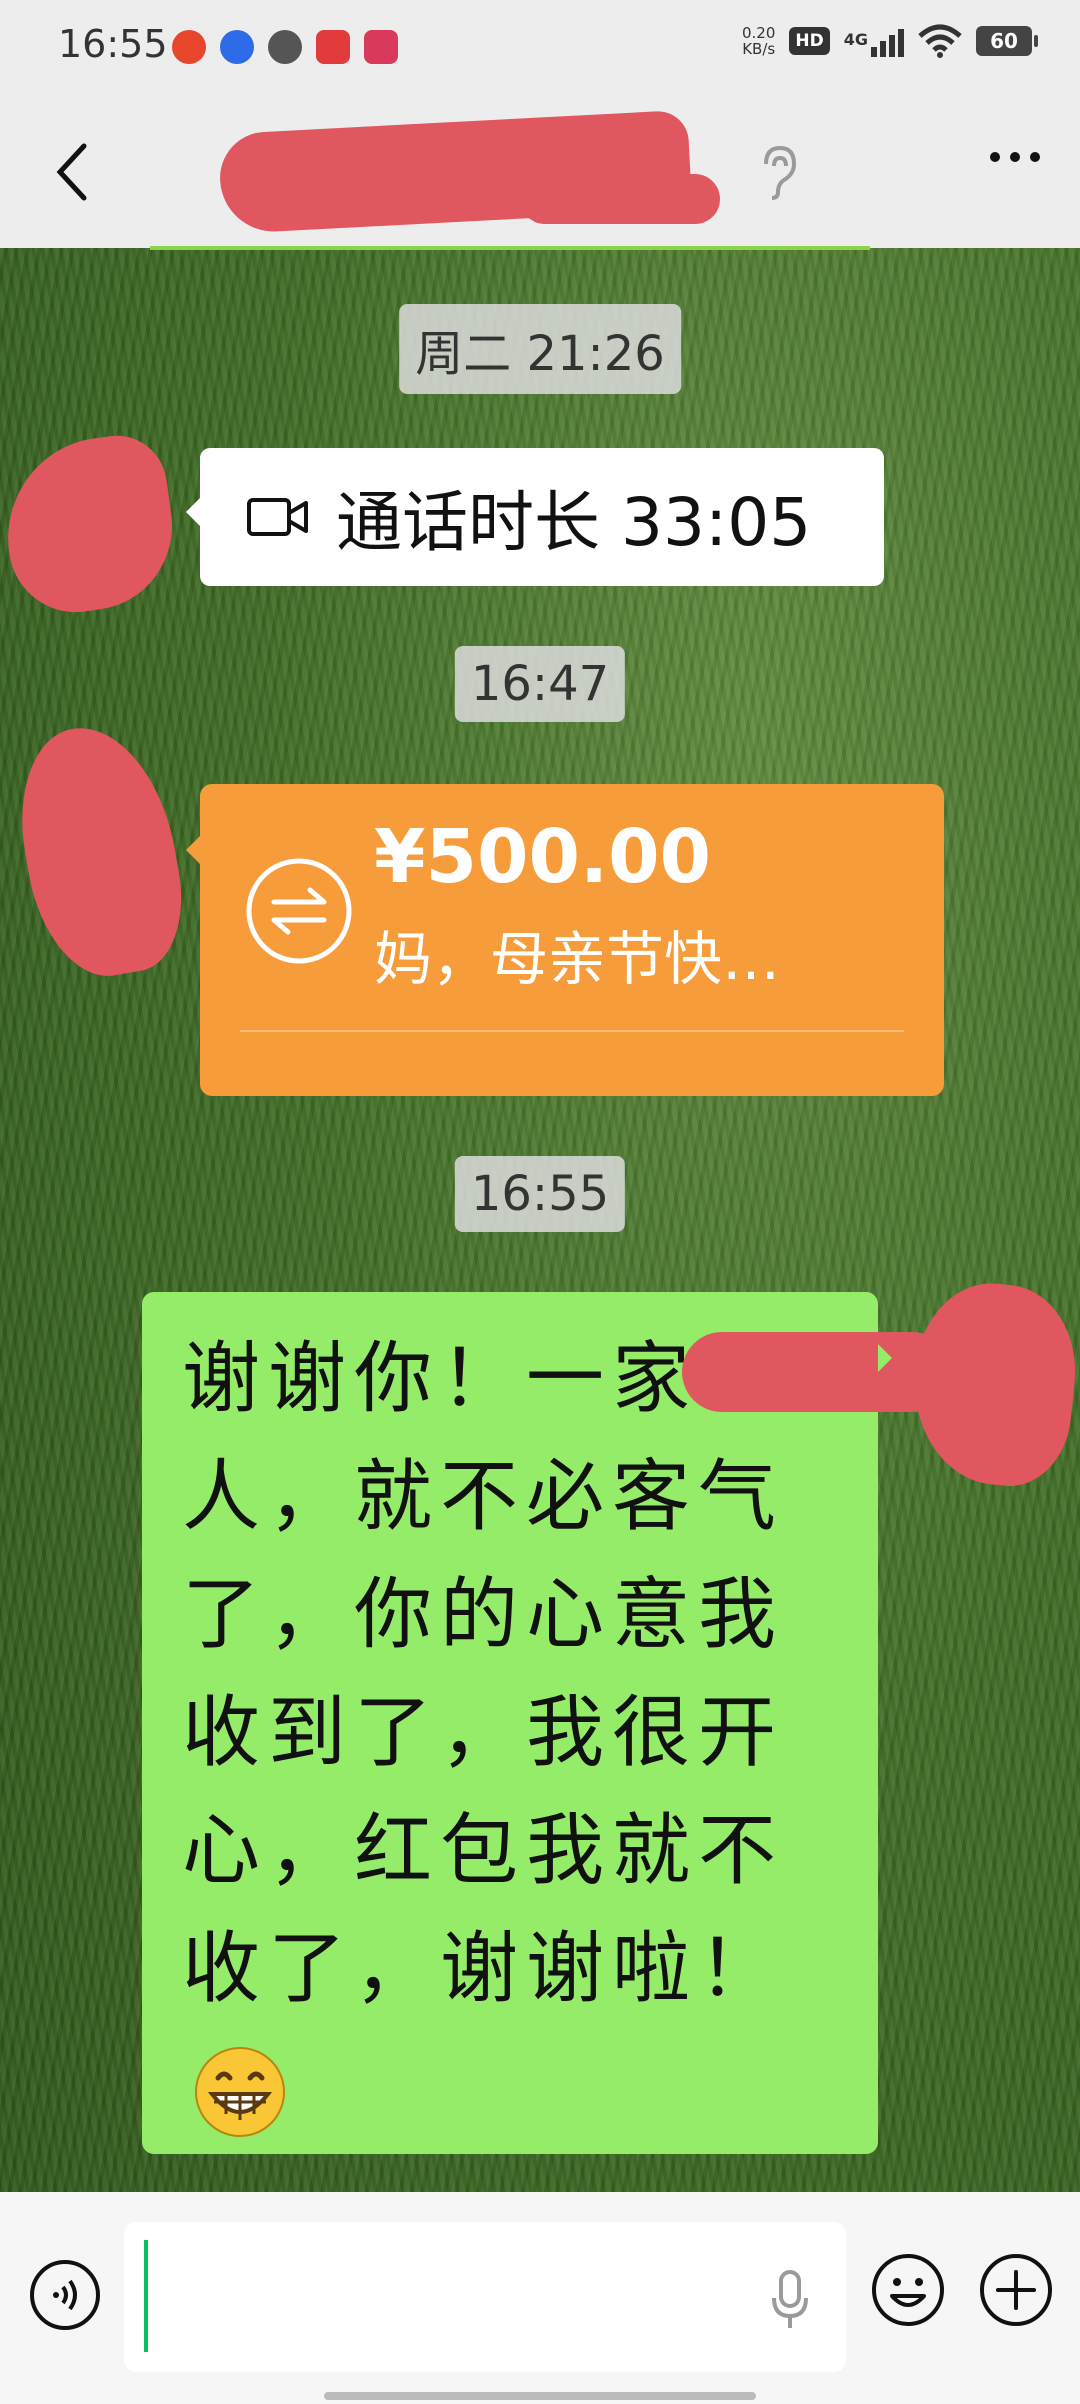  What do you see at coordinates (908, 2290) in the screenshot?
I see `emoji-icon` at bounding box center [908, 2290].